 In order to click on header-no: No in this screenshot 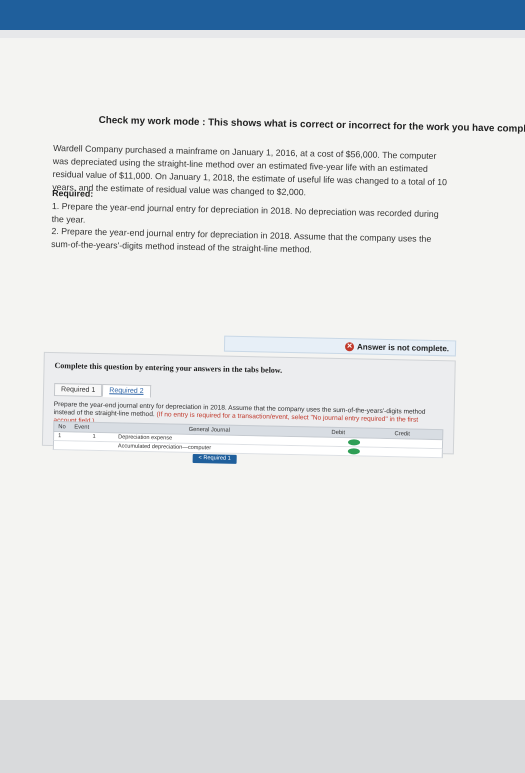, I will do `click(64, 427)`.